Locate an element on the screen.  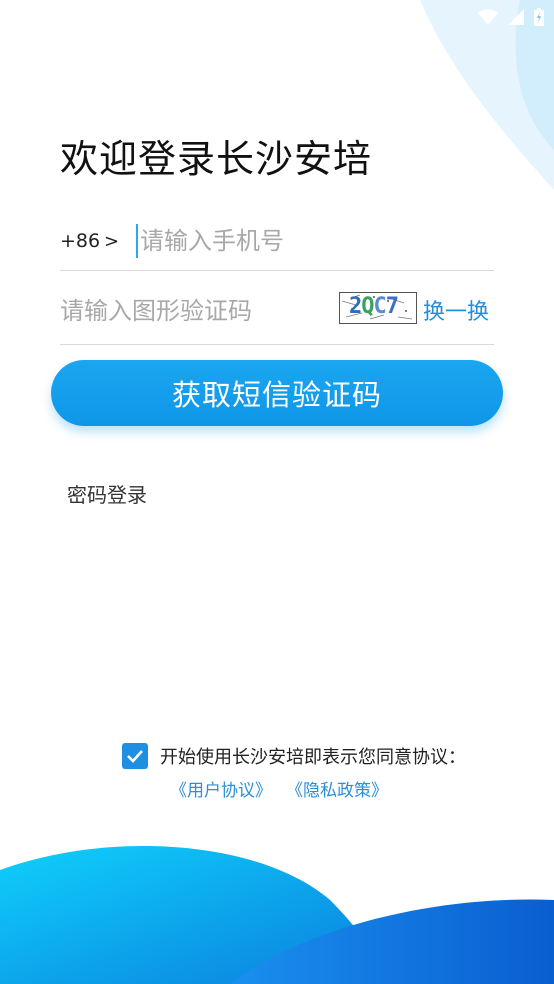
password-login-link: 密码登录 is located at coordinates (107, 493).